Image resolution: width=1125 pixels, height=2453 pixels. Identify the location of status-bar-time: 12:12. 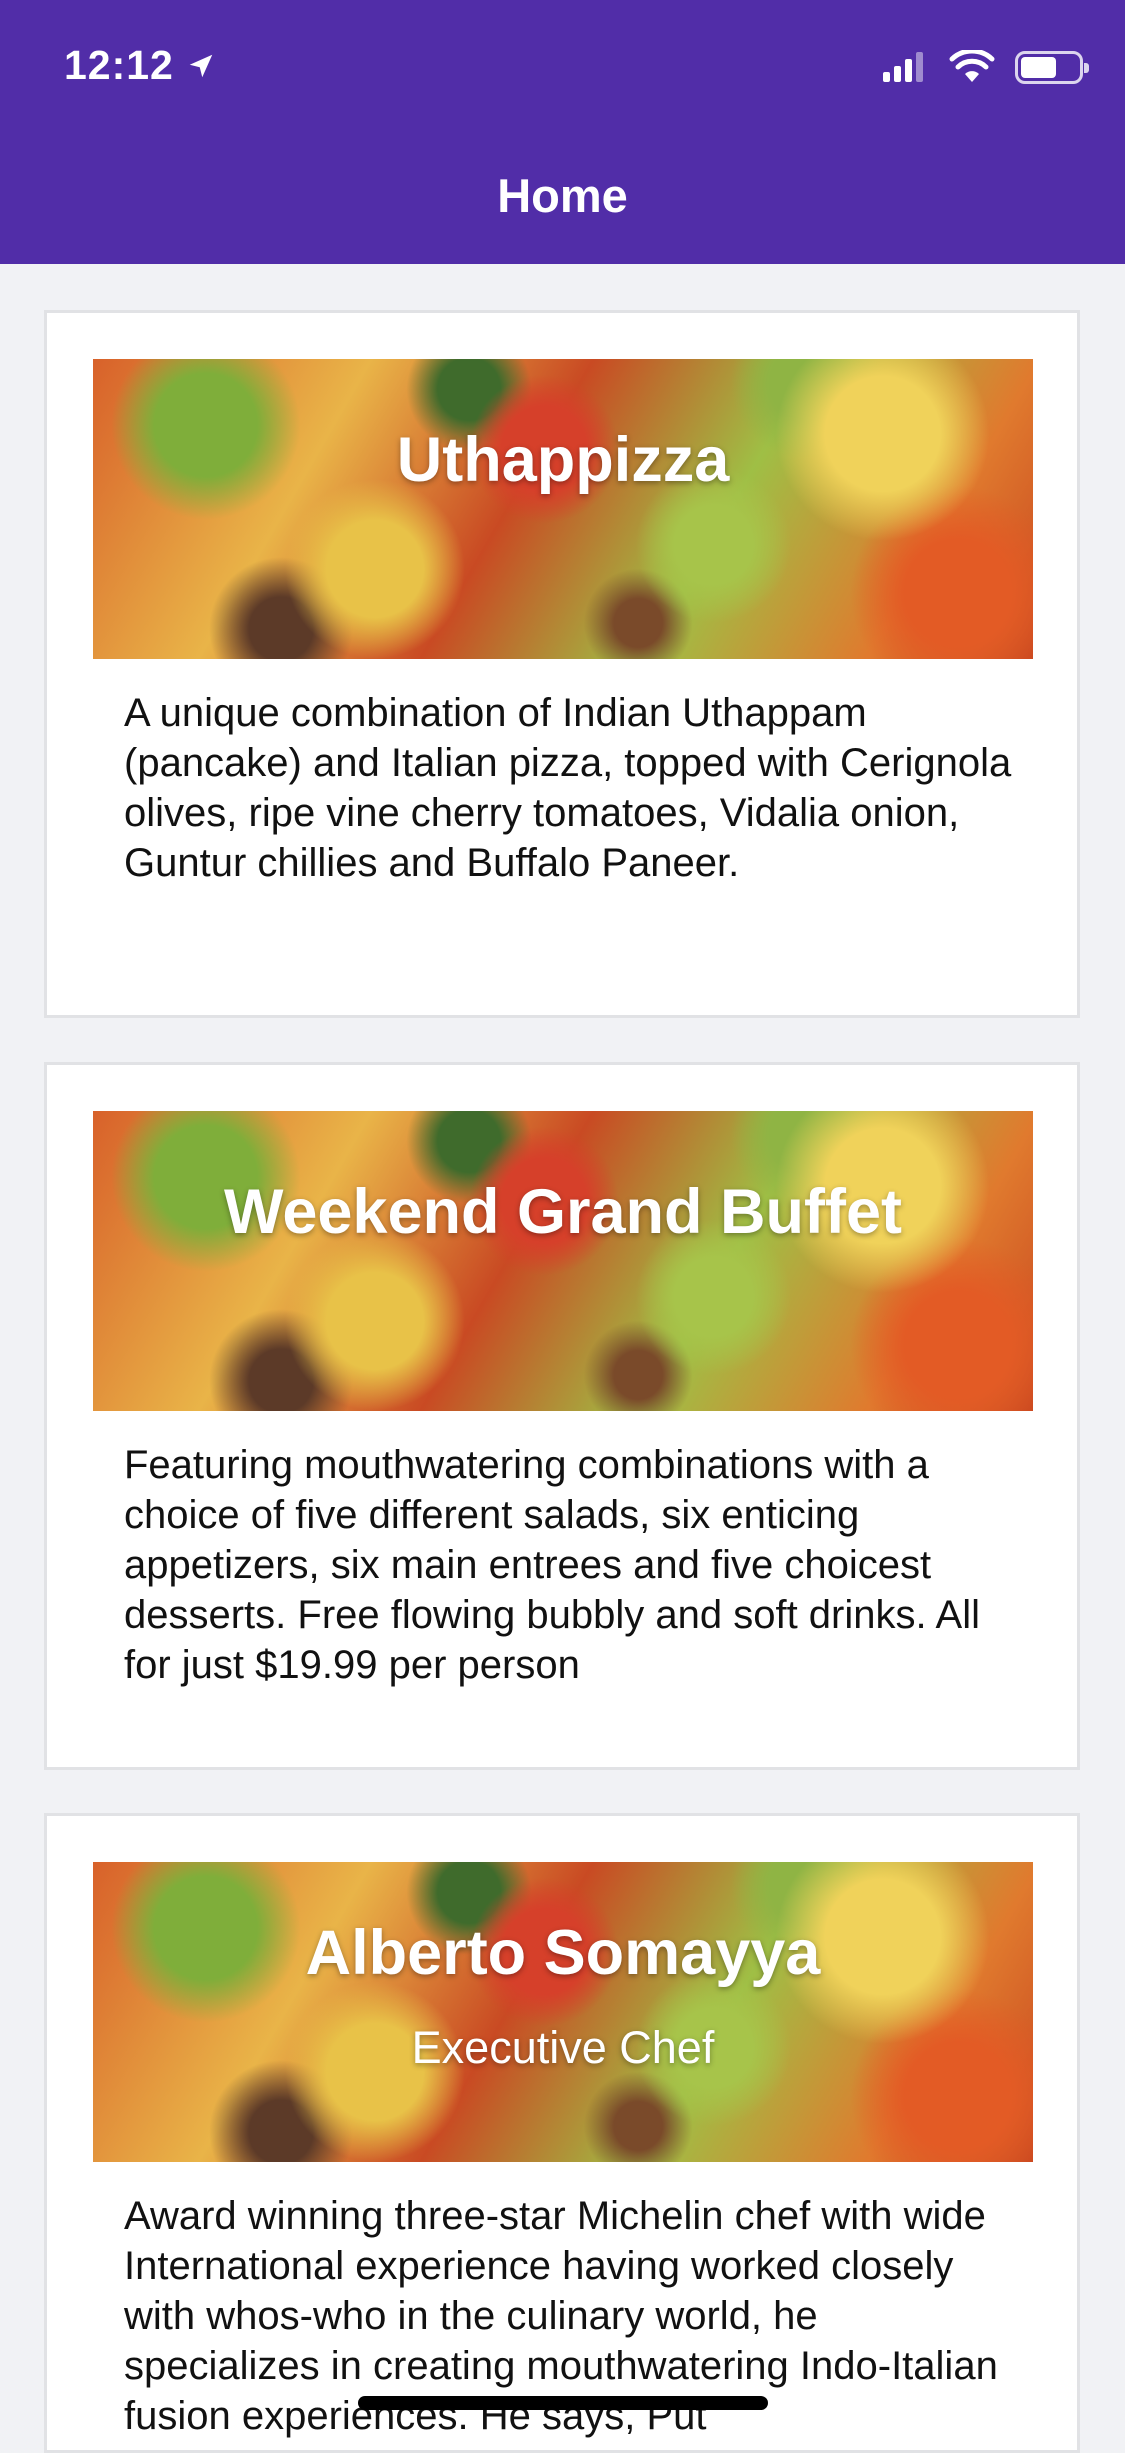
(140, 65).